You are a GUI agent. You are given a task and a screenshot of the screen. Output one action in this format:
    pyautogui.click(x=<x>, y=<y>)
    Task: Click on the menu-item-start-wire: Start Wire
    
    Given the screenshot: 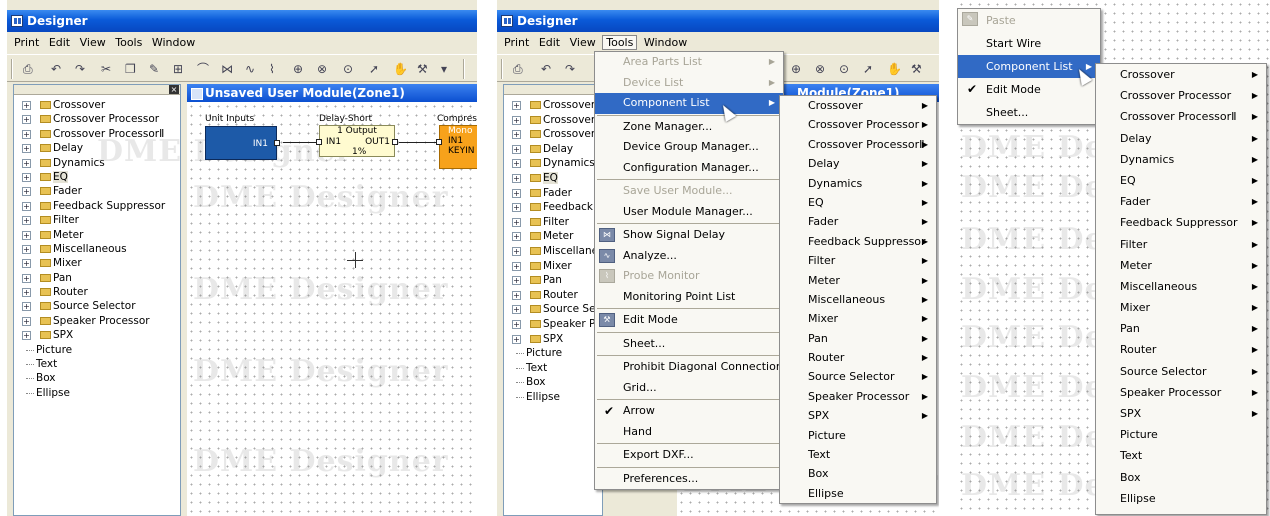 What is the action you would take?
    pyautogui.click(x=1029, y=43)
    